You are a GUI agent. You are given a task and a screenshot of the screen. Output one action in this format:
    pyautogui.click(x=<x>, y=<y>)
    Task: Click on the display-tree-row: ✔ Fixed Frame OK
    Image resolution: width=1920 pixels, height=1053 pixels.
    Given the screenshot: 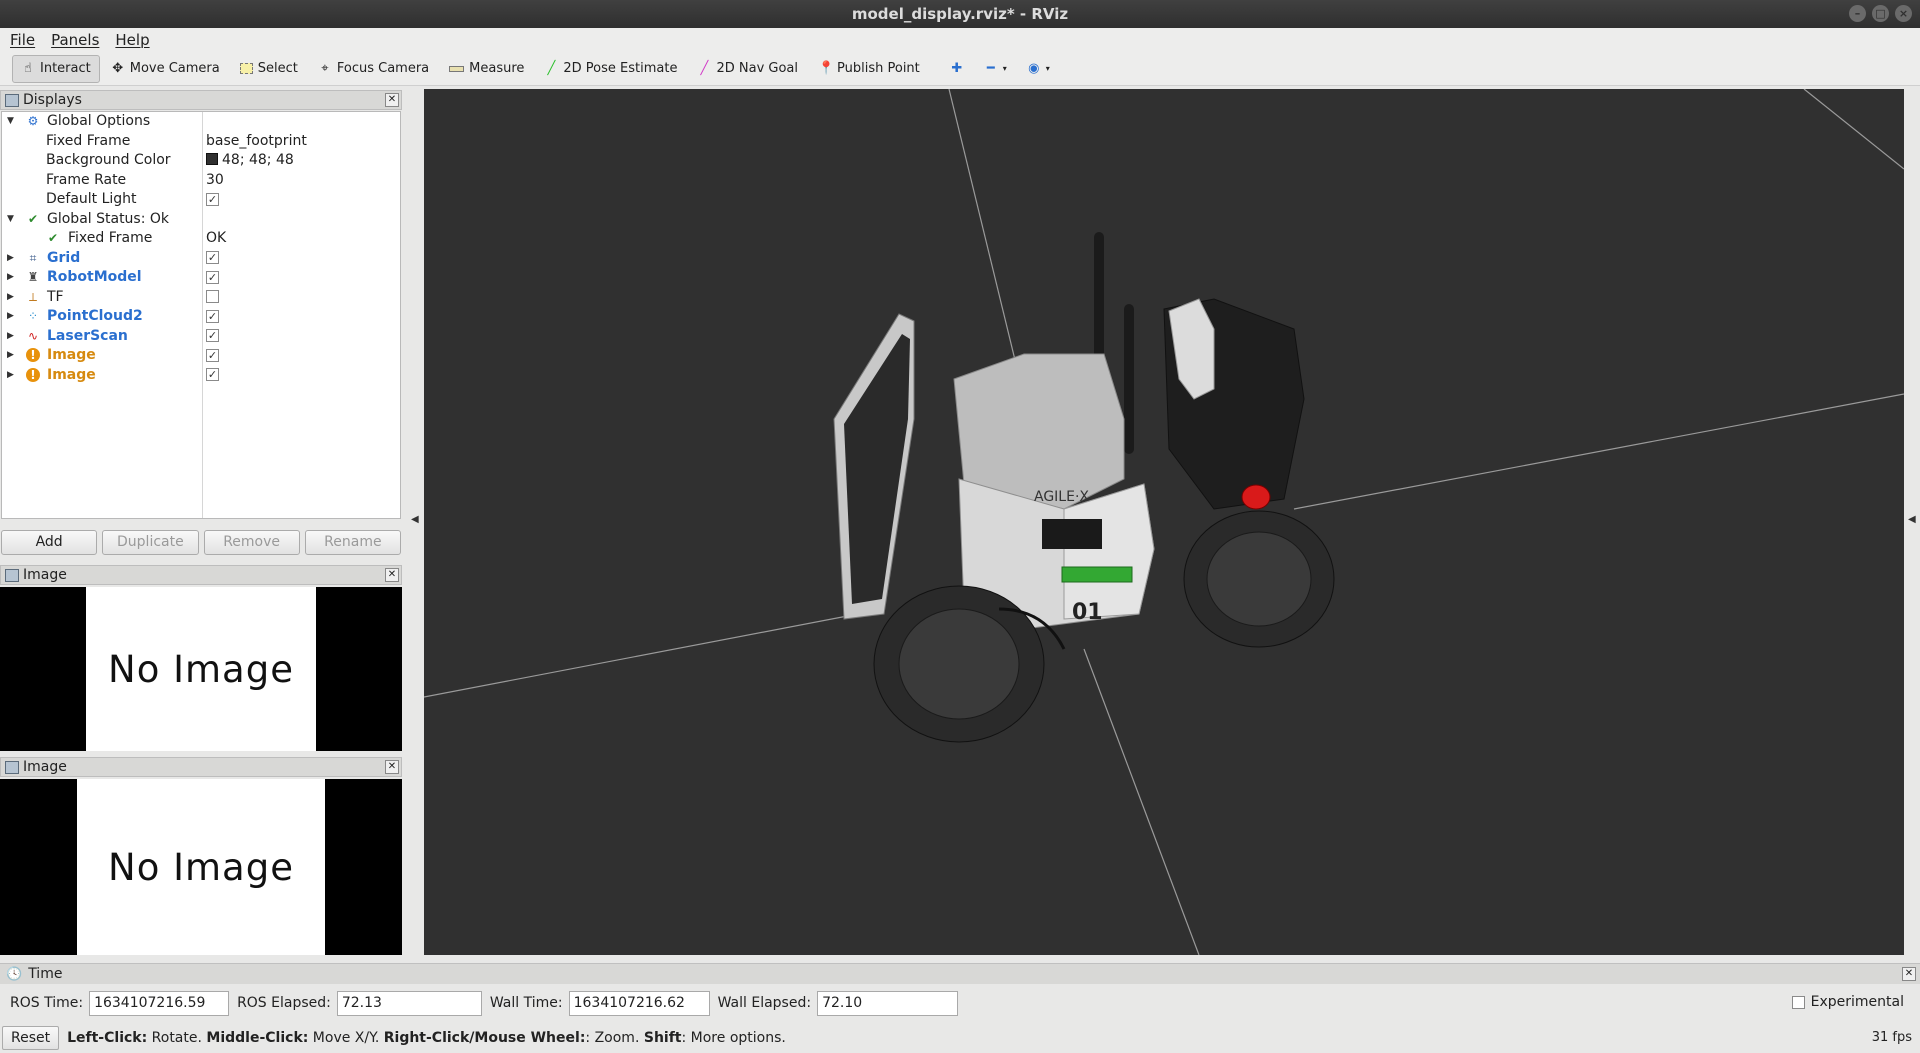 What is the action you would take?
    pyautogui.click(x=201, y=238)
    